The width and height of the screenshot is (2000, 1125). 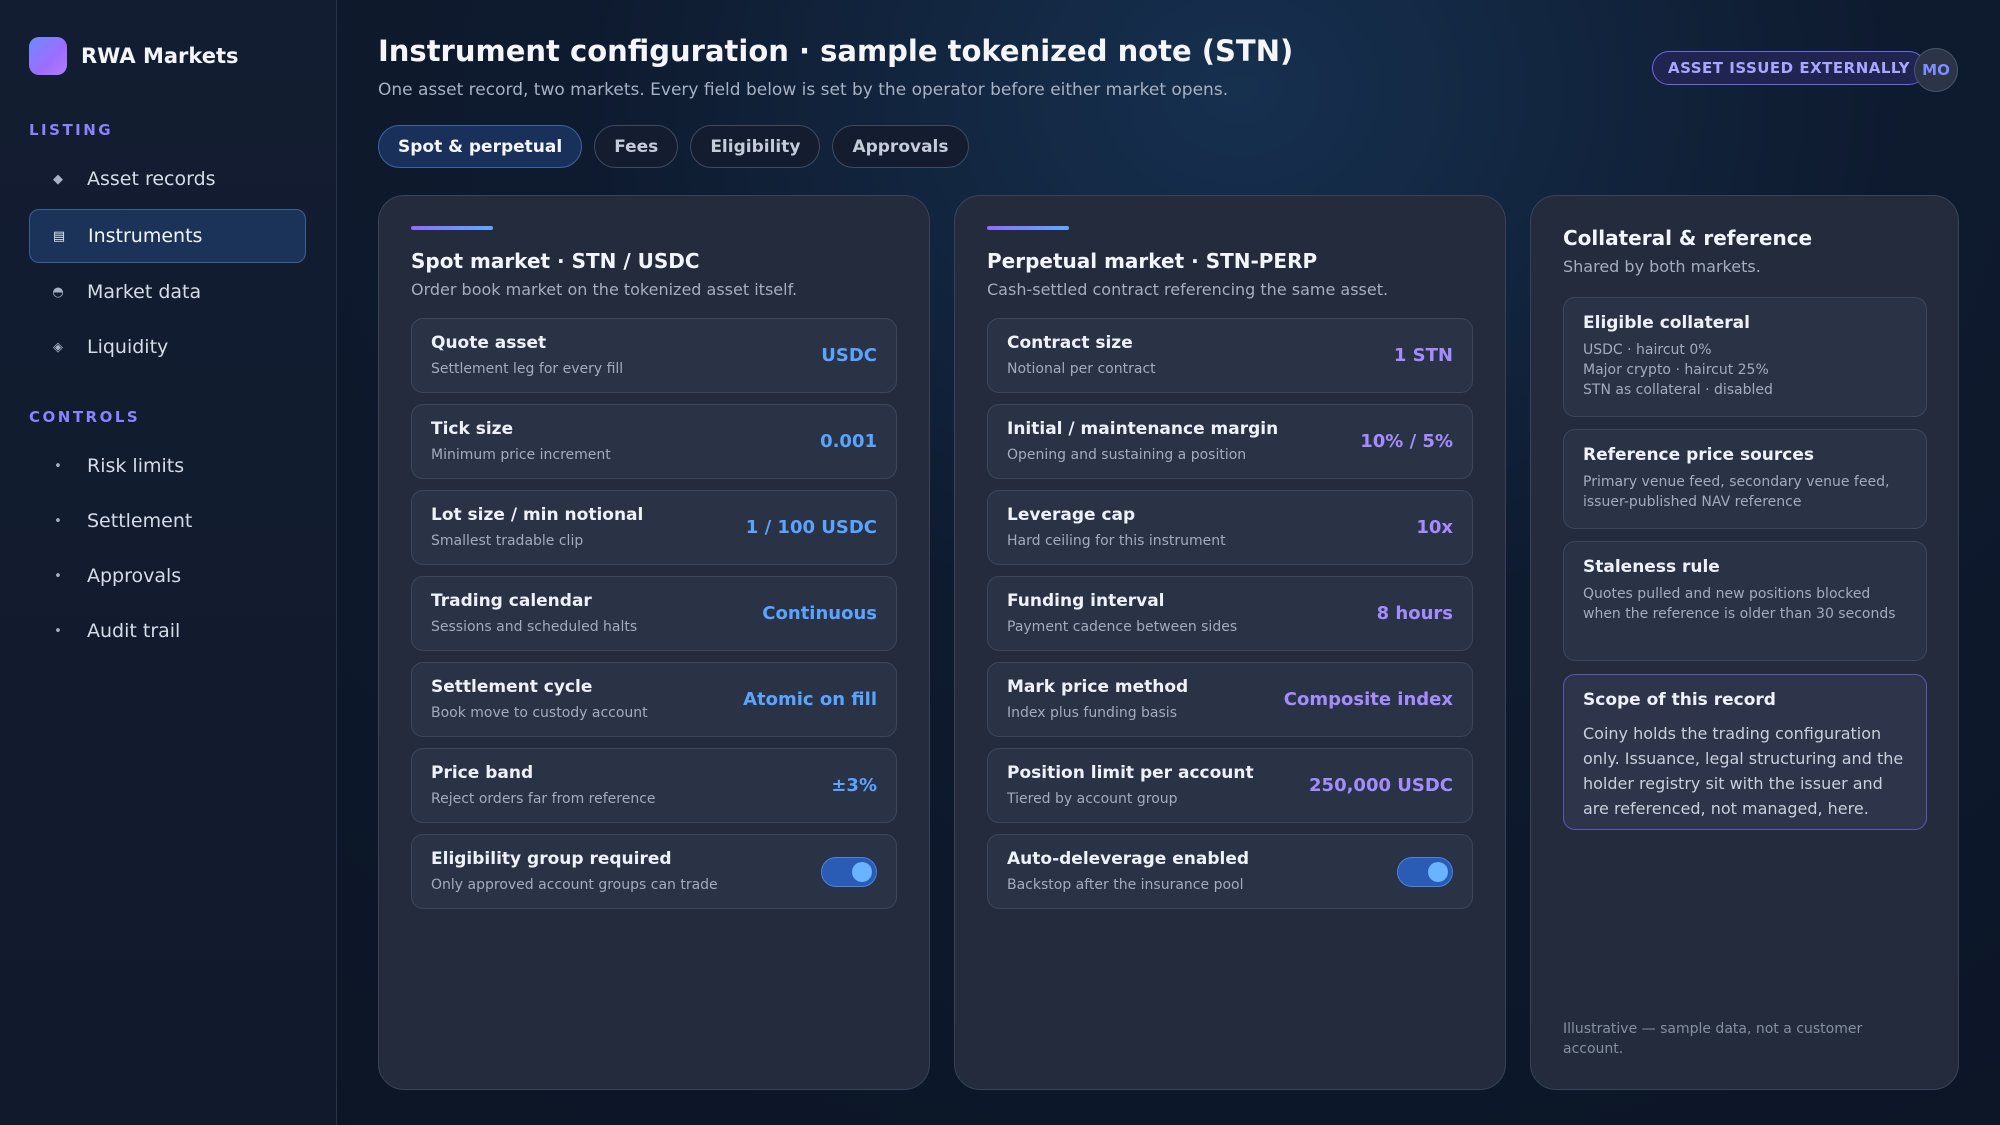 I want to click on brand-name: RWA Markets, so click(x=160, y=56).